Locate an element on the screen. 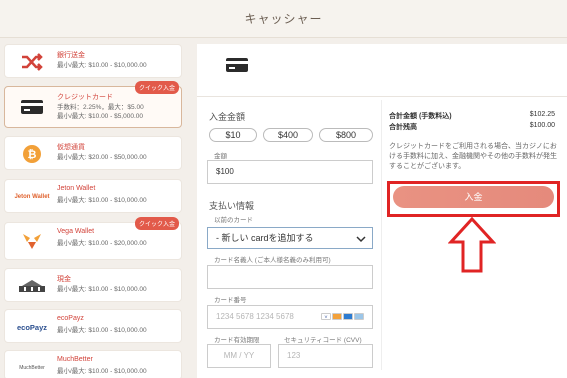 This screenshot has height=378, width=567. up-arrow-icon is located at coordinates (472, 244).